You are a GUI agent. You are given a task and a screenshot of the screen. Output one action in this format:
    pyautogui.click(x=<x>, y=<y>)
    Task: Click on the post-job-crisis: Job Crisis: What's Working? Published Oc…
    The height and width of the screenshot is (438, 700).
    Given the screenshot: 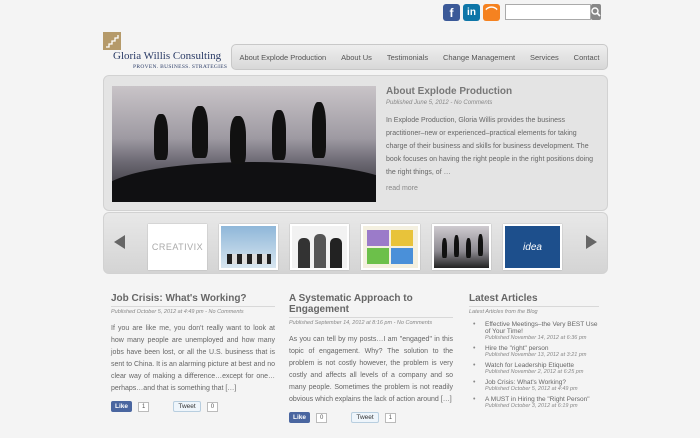 What is the action you would take?
    pyautogui.click(x=193, y=352)
    